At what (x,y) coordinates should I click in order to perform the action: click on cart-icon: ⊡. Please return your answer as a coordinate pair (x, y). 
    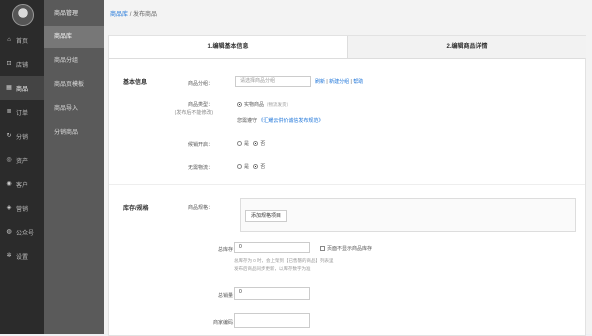
    Looking at the image, I should click on (9, 64).